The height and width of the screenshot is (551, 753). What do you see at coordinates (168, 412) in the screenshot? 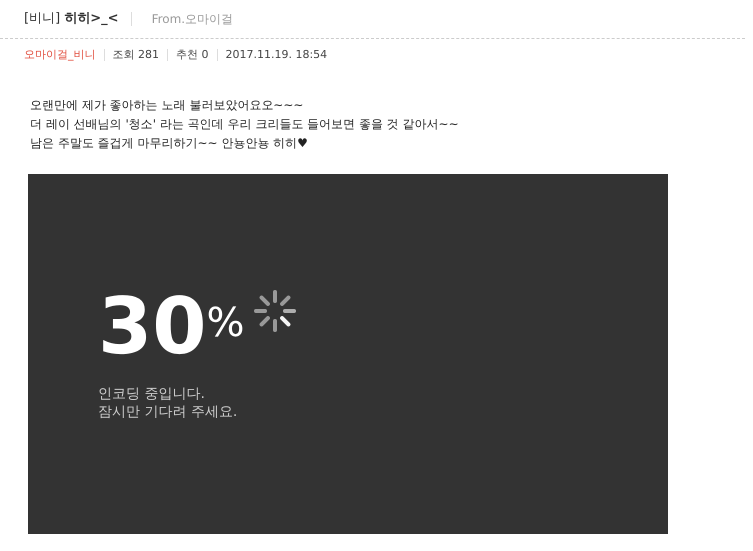
I see `encoding-message: 잠시만 기다려 주세요.` at bounding box center [168, 412].